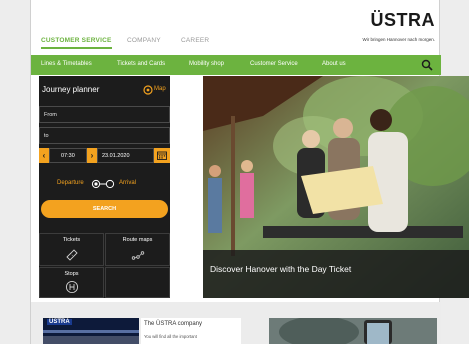 Image resolution: width=469 pixels, height=344 pixels. Describe the element at coordinates (104, 114) in the screenshot. I see `from-input: From` at that location.